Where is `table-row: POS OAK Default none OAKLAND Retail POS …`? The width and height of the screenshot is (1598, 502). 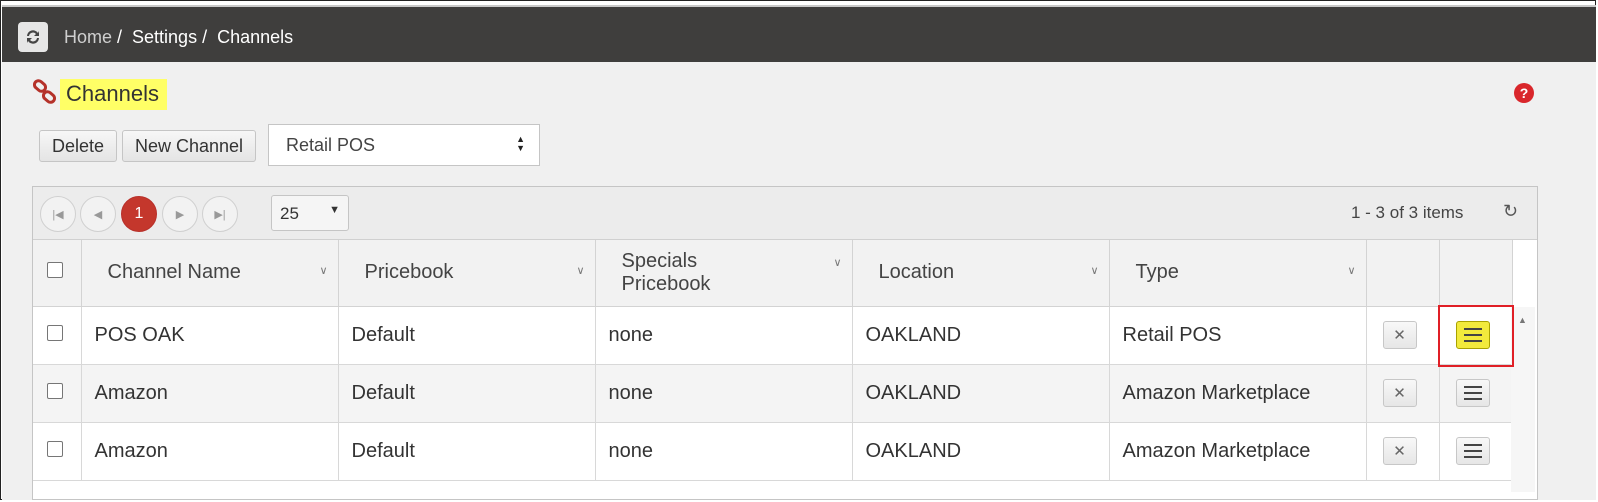 table-row: POS OAK Default none OAKLAND Retail POS … is located at coordinates (773, 335).